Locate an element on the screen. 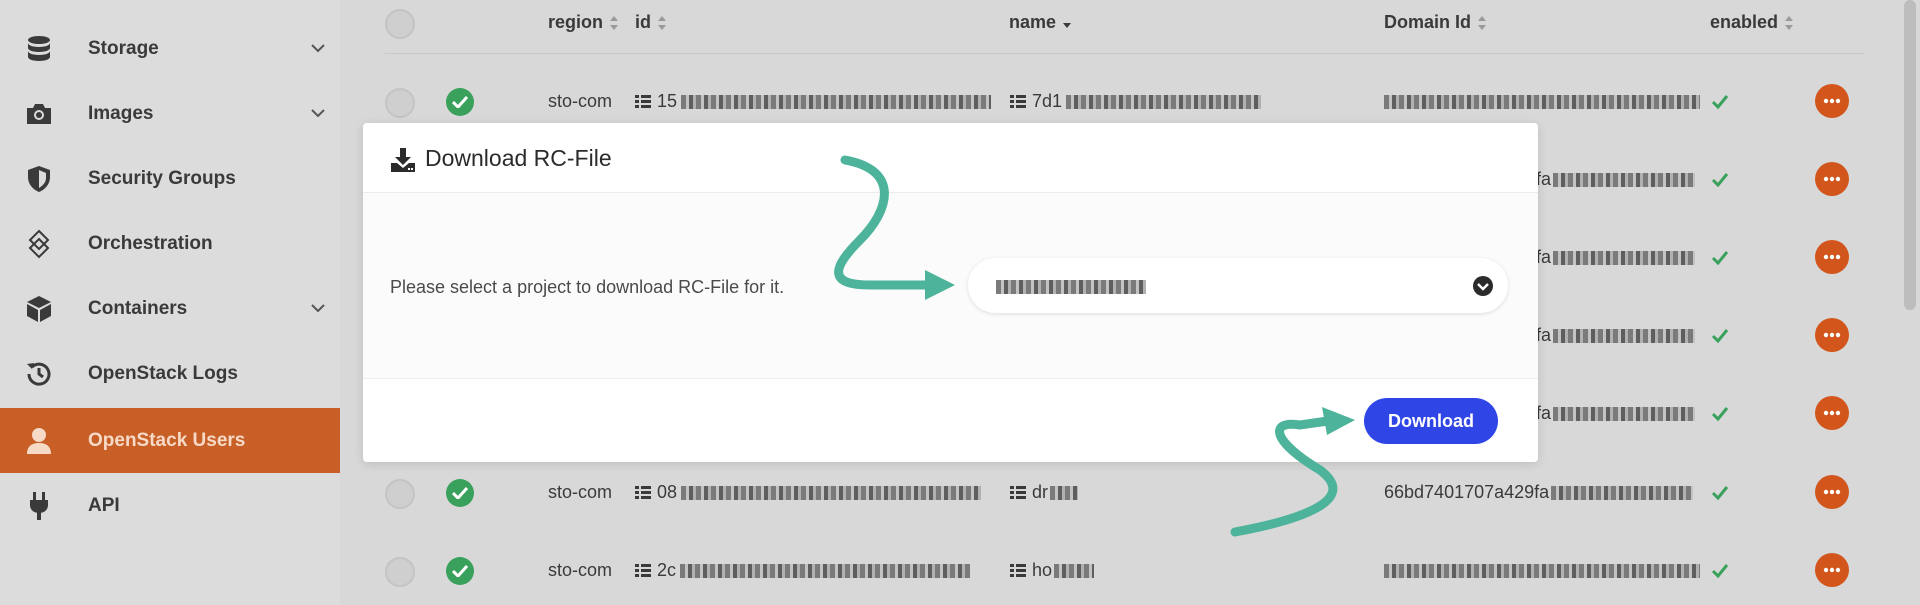 This screenshot has width=1920, height=605. sidebar-item-images: Images is located at coordinates (170, 113).